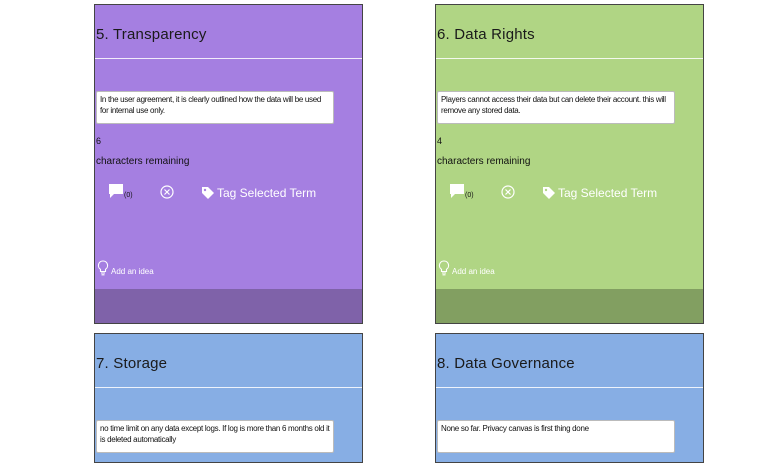 Image resolution: width=766 pixels, height=463 pixels. Describe the element at coordinates (440, 141) in the screenshot. I see `characters-remaining-count: 4` at that location.